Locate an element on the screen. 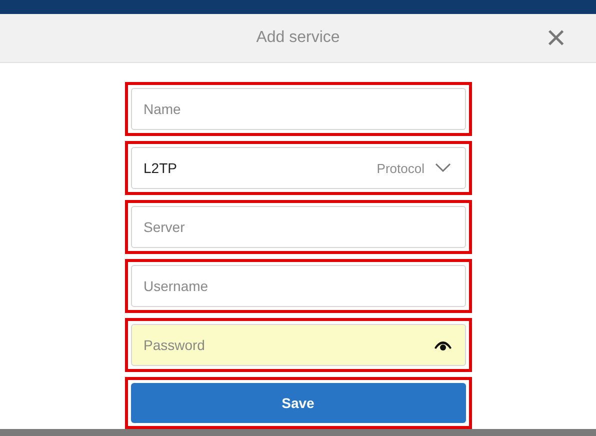 This screenshot has height=436, width=596. chevron-down-icon is located at coordinates (442, 168).